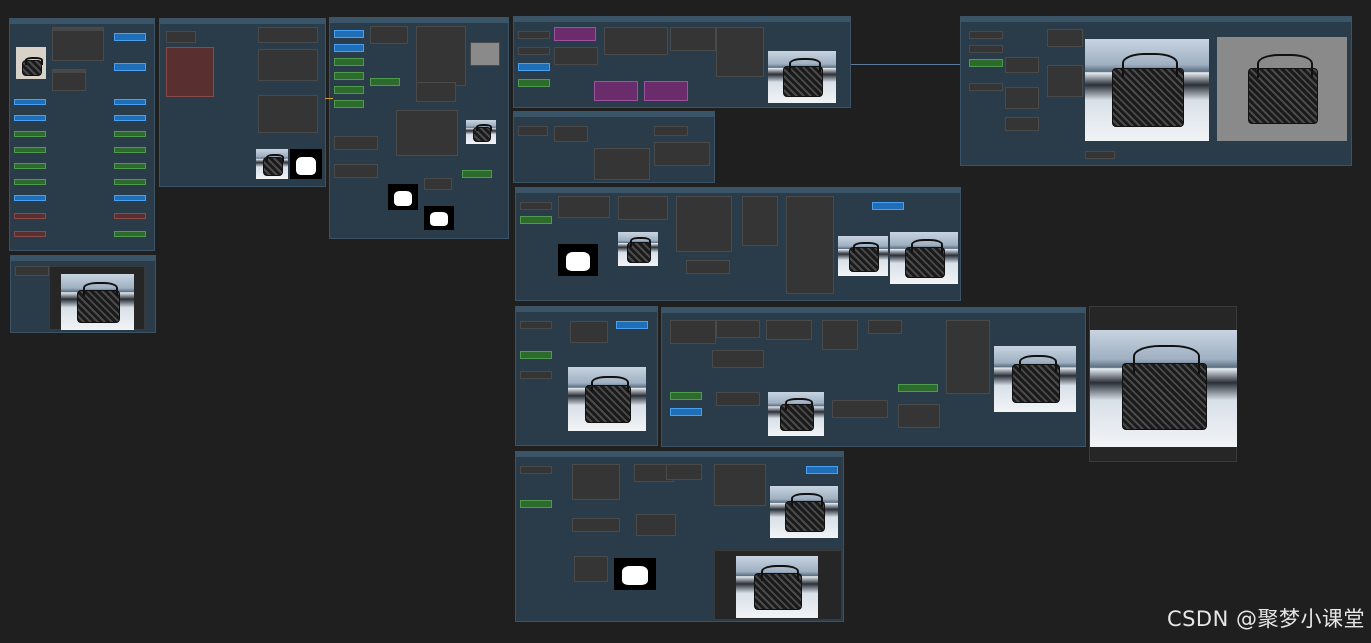 The width and height of the screenshot is (1371, 643). Describe the element at coordinates (436, 92) in the screenshot. I see `vae-decode-node` at that location.